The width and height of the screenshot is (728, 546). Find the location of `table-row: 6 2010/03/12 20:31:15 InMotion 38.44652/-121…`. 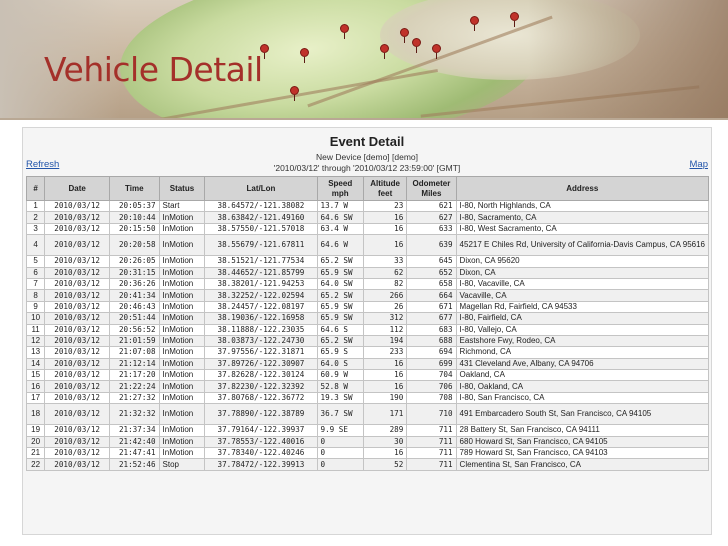

table-row: 6 2010/03/12 20:31:15 InMotion 38.44652/-121… is located at coordinates (367, 272).